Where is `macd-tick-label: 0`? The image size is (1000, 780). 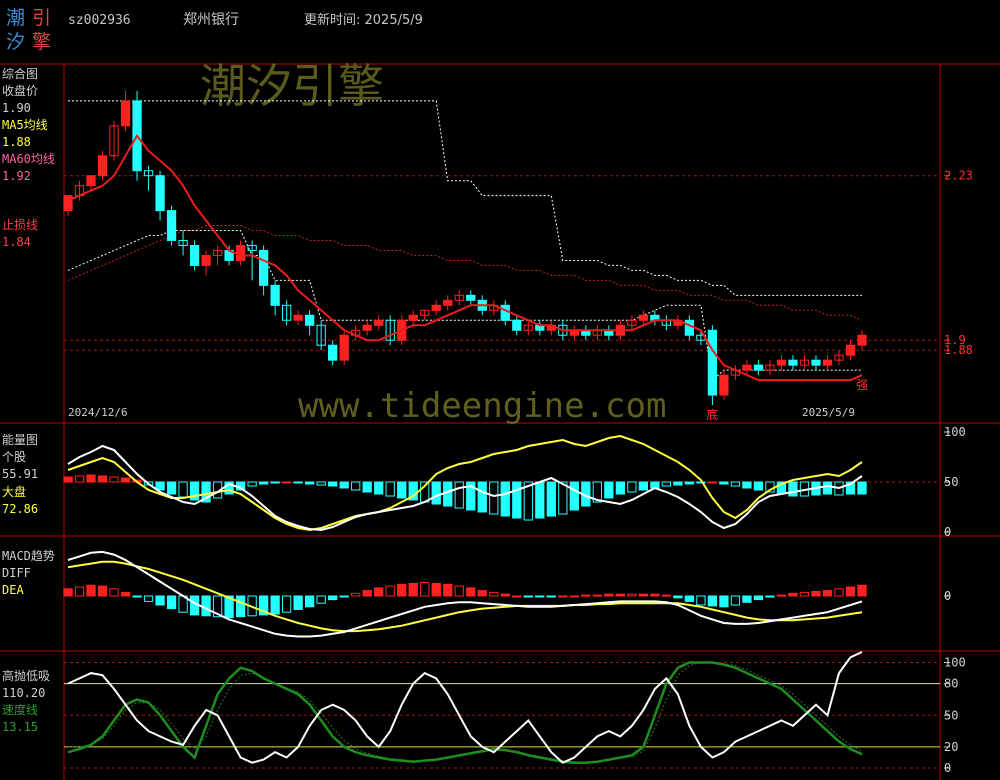
macd-tick-label: 0 is located at coordinates (947, 596).